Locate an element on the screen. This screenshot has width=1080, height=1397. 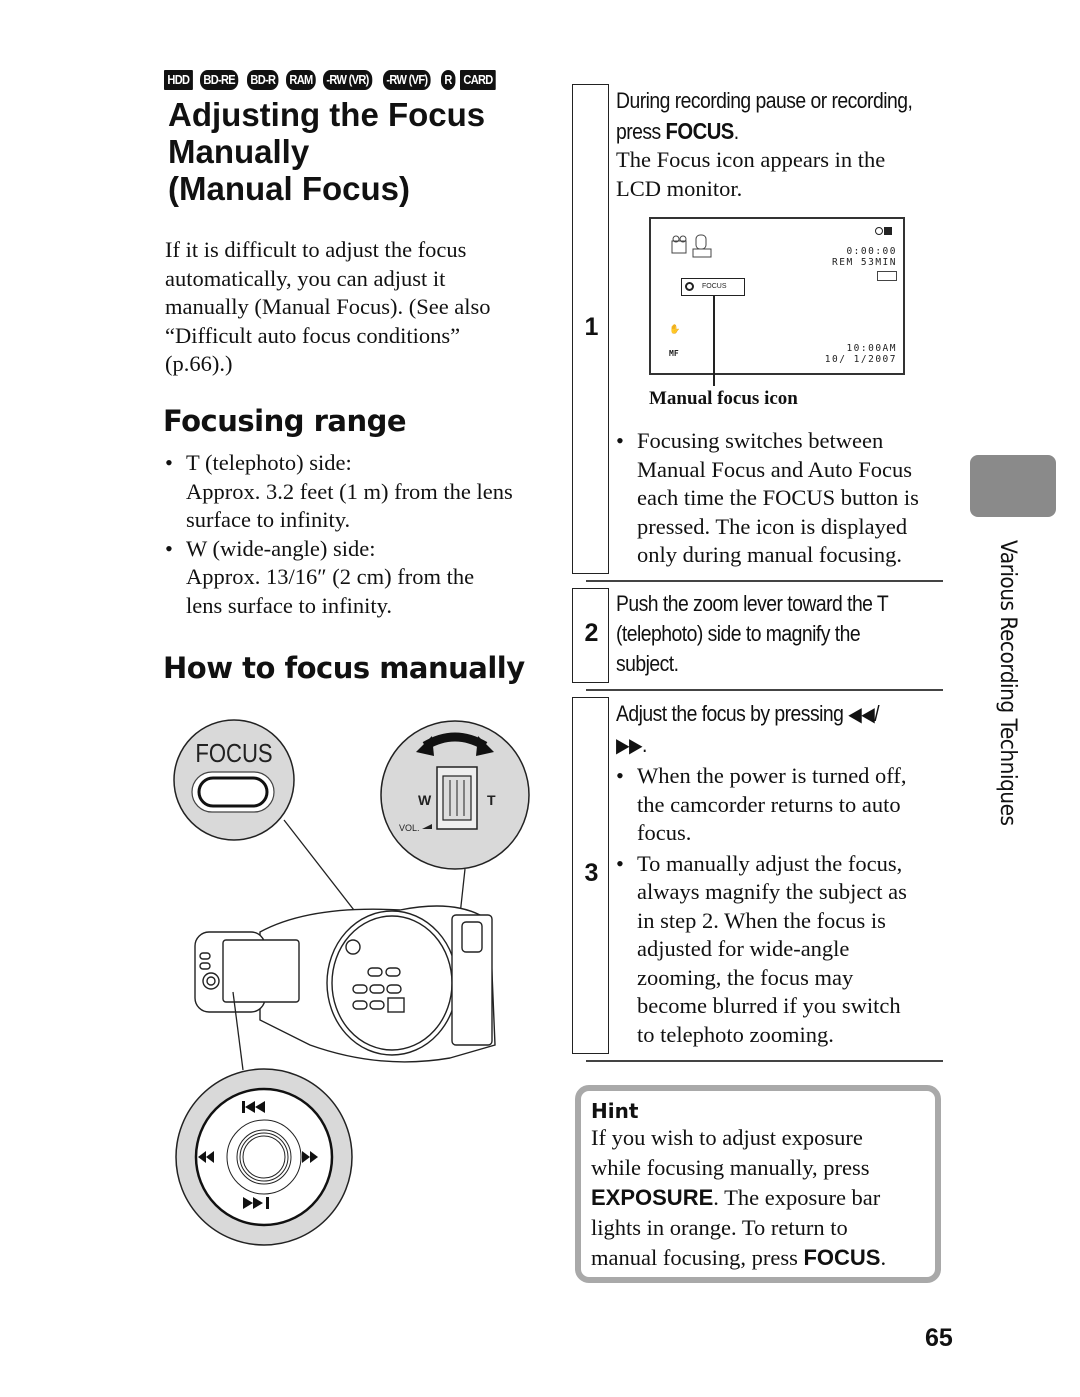
camcorder-illustration: FOCUS W T VOL. is located at coordinates (351, 982).